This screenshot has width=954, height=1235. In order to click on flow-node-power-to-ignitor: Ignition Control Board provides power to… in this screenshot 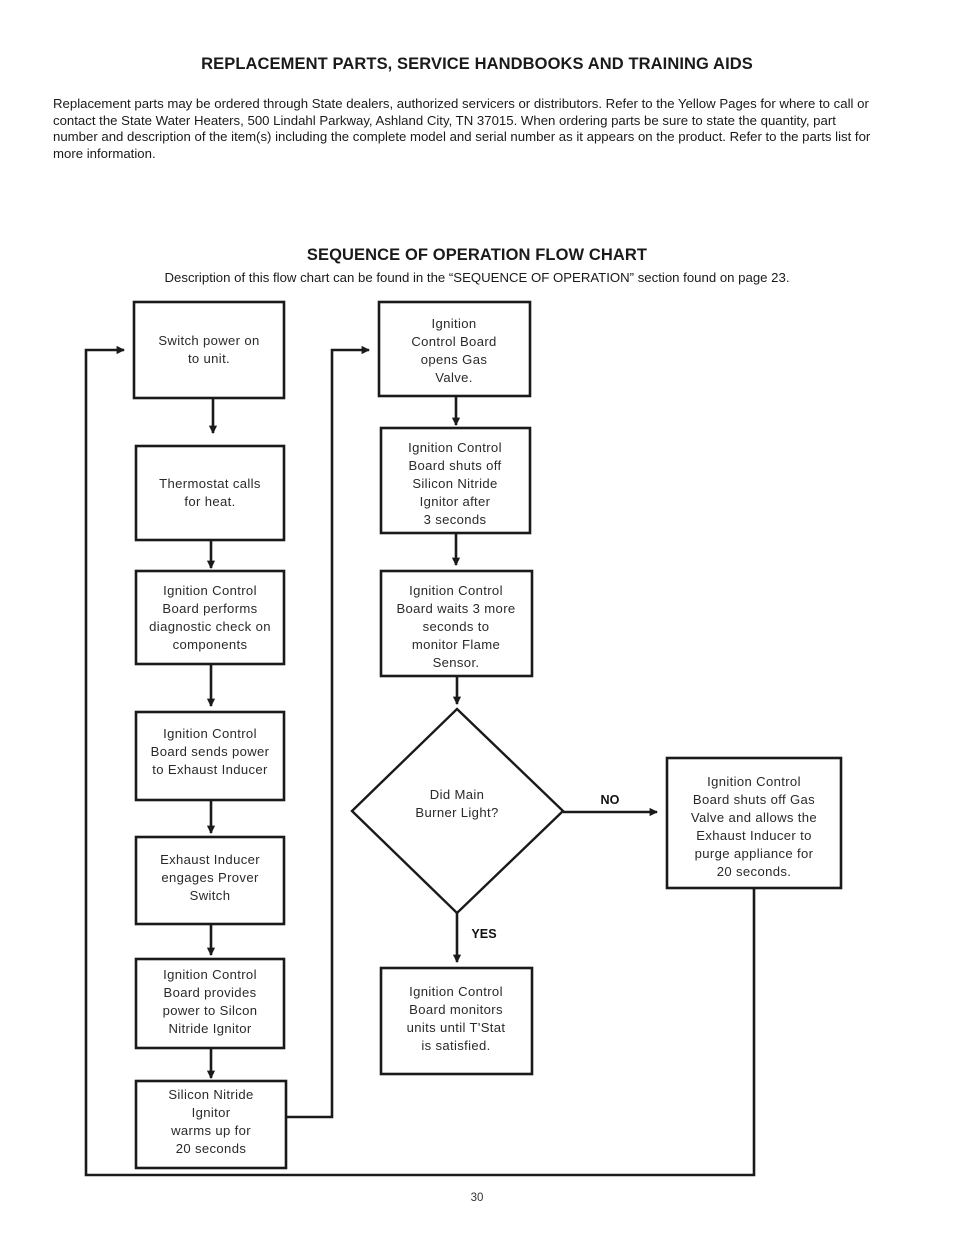, I will do `click(210, 1003)`.